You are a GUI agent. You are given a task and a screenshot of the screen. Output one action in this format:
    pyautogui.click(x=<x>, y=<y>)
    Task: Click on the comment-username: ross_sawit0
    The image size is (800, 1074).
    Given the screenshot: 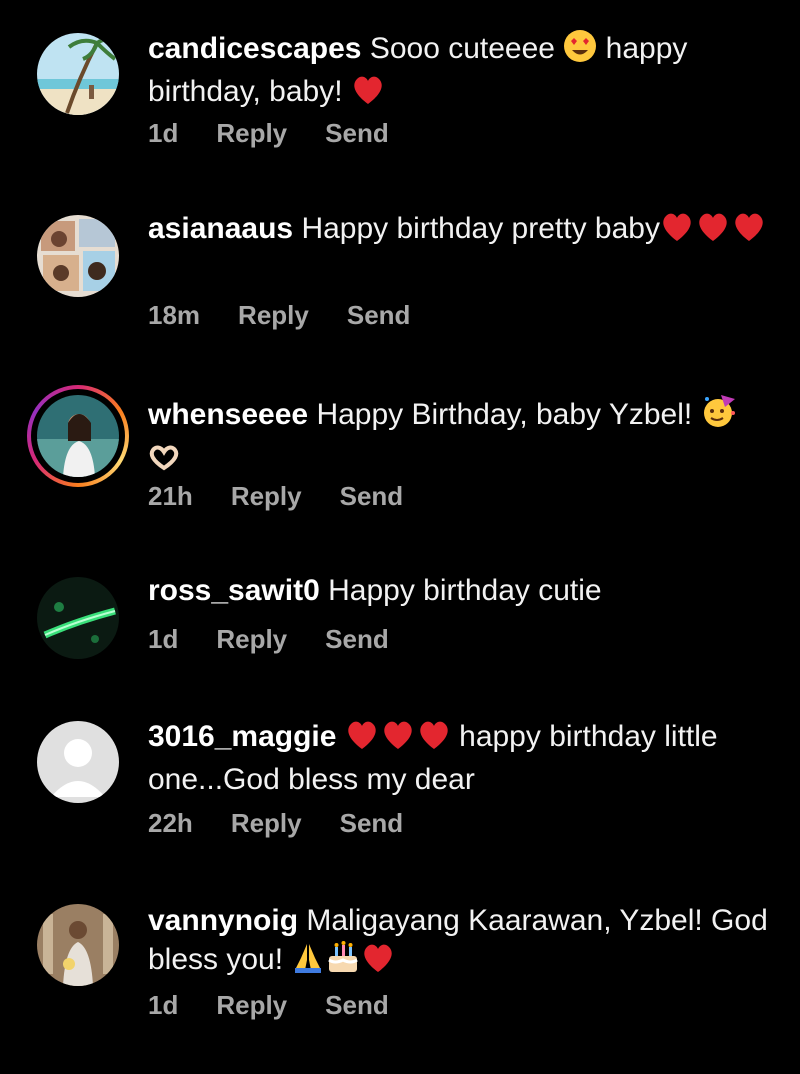 What is the action you would take?
    pyautogui.click(x=234, y=590)
    